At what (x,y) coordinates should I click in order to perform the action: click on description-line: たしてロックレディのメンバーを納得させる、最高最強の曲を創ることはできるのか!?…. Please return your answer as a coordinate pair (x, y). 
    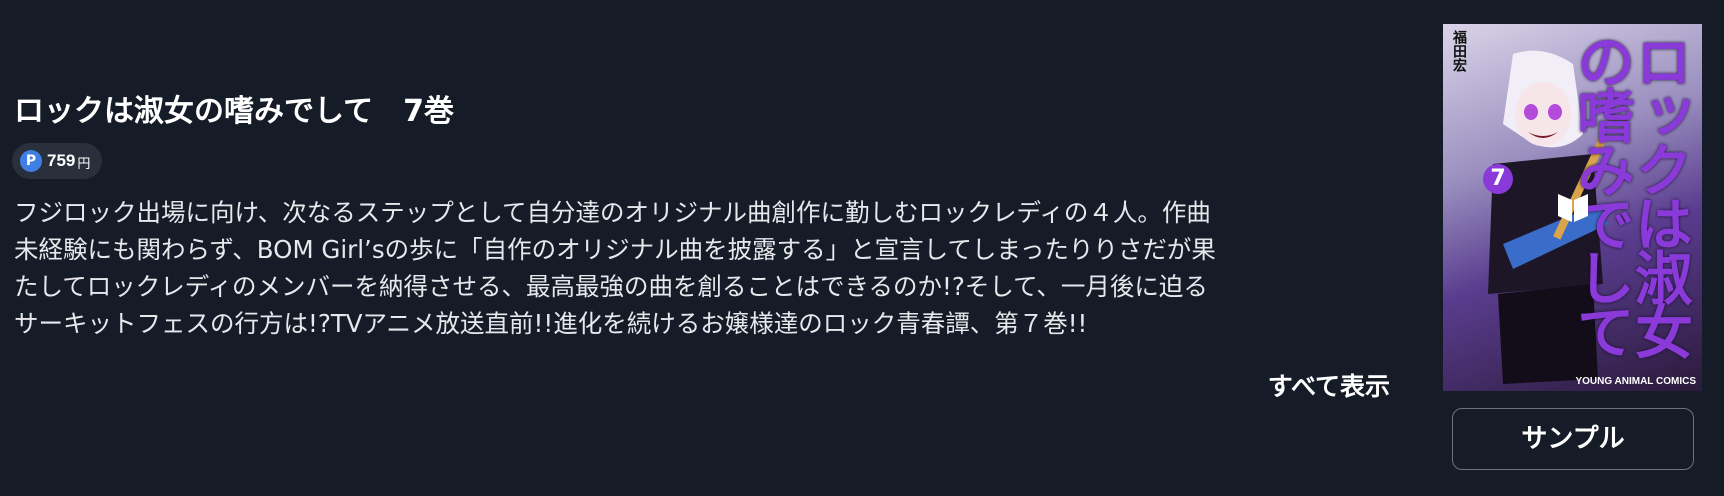
    Looking at the image, I should click on (611, 286).